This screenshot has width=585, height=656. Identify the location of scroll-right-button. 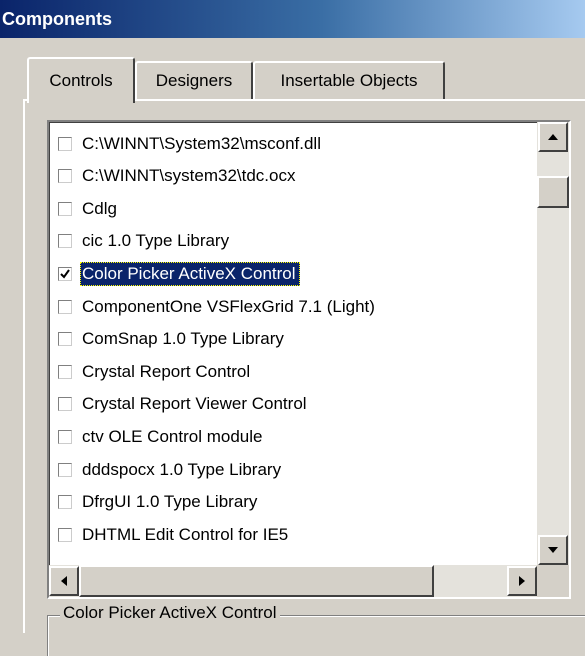
(522, 581).